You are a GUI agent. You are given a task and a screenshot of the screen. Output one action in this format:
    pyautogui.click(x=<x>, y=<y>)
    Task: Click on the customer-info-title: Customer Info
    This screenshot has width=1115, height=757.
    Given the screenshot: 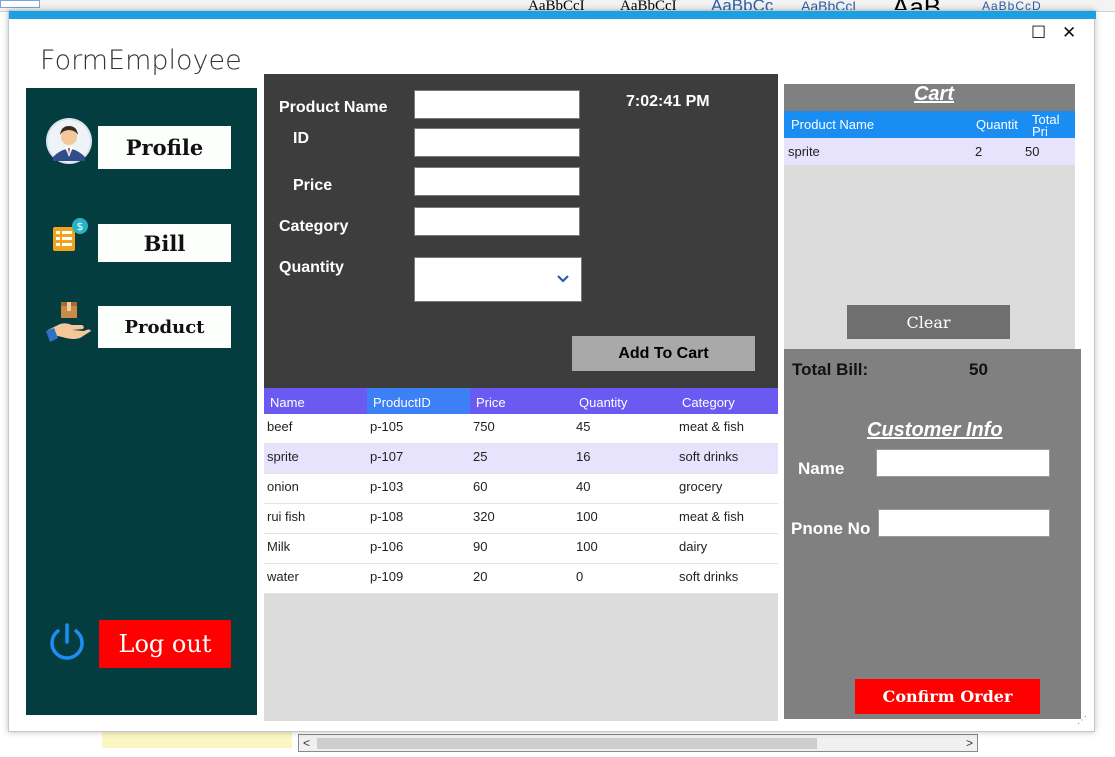 What is the action you would take?
    pyautogui.click(x=935, y=430)
    